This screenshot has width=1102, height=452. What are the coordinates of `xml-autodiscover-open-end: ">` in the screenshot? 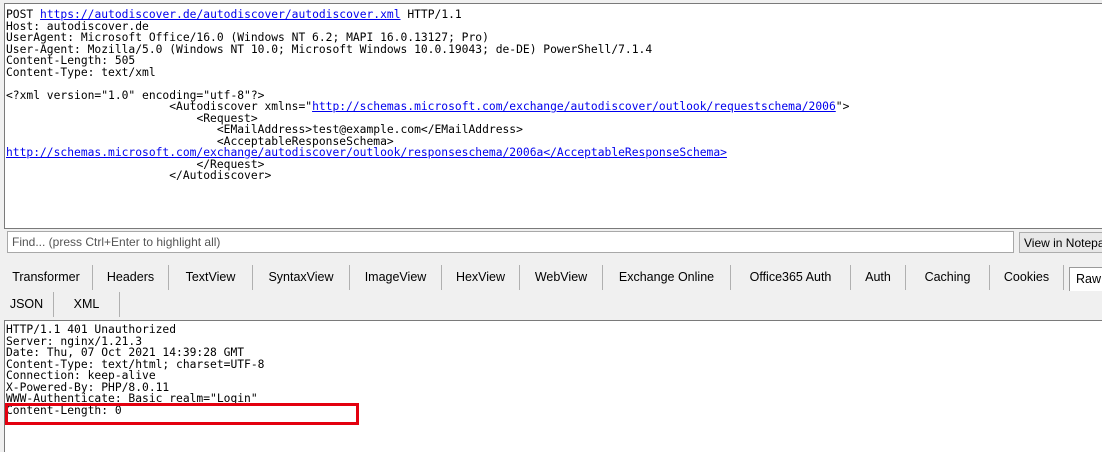 It's located at (842, 106).